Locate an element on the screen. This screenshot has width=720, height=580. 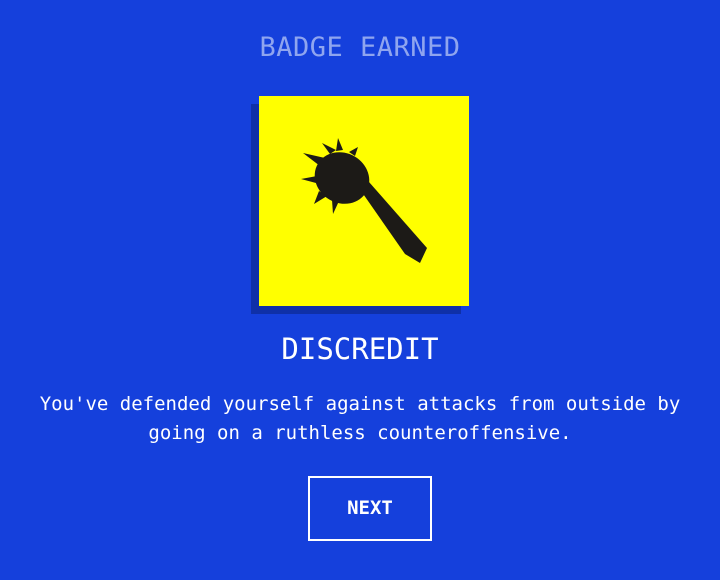
spiked-club-icon is located at coordinates (364, 200).